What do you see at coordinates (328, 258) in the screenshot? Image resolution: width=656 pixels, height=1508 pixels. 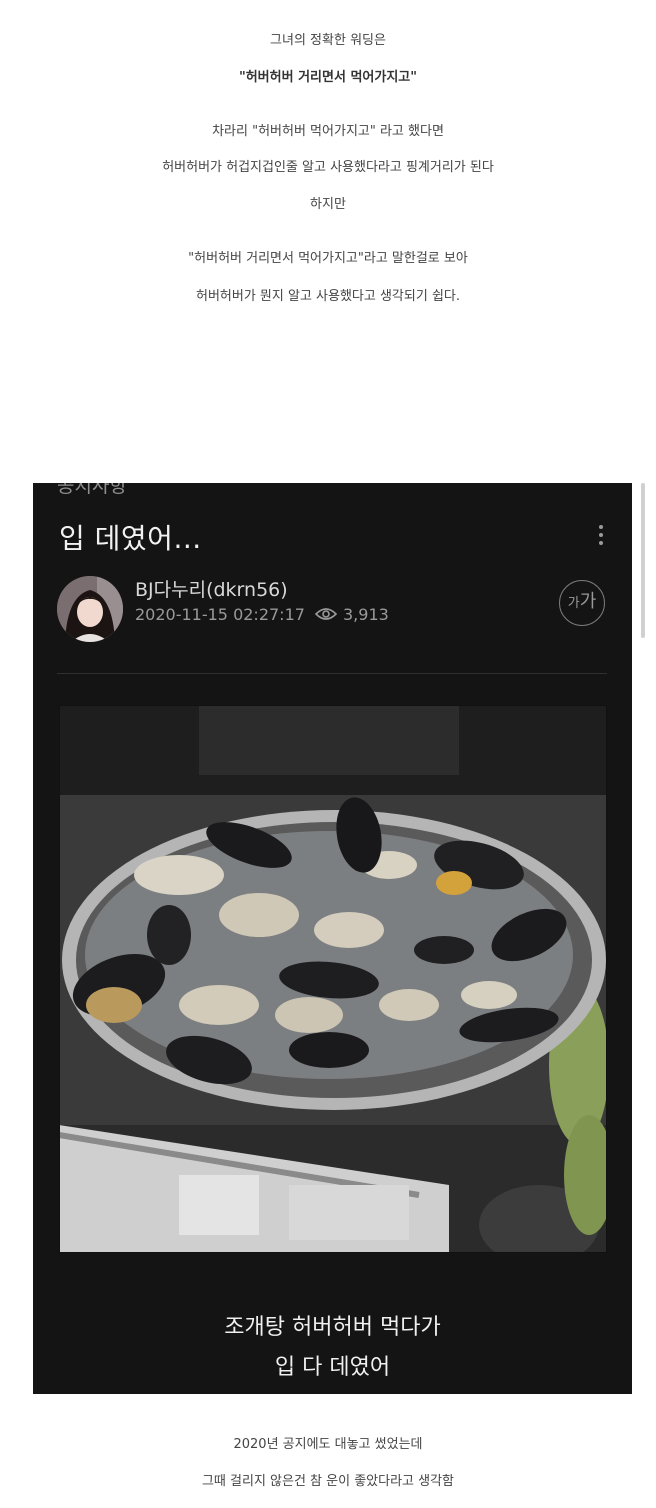 I see `intro-line-6: "허버허버 거리면서 먹어가지고"라고 말한걸로 보아` at bounding box center [328, 258].